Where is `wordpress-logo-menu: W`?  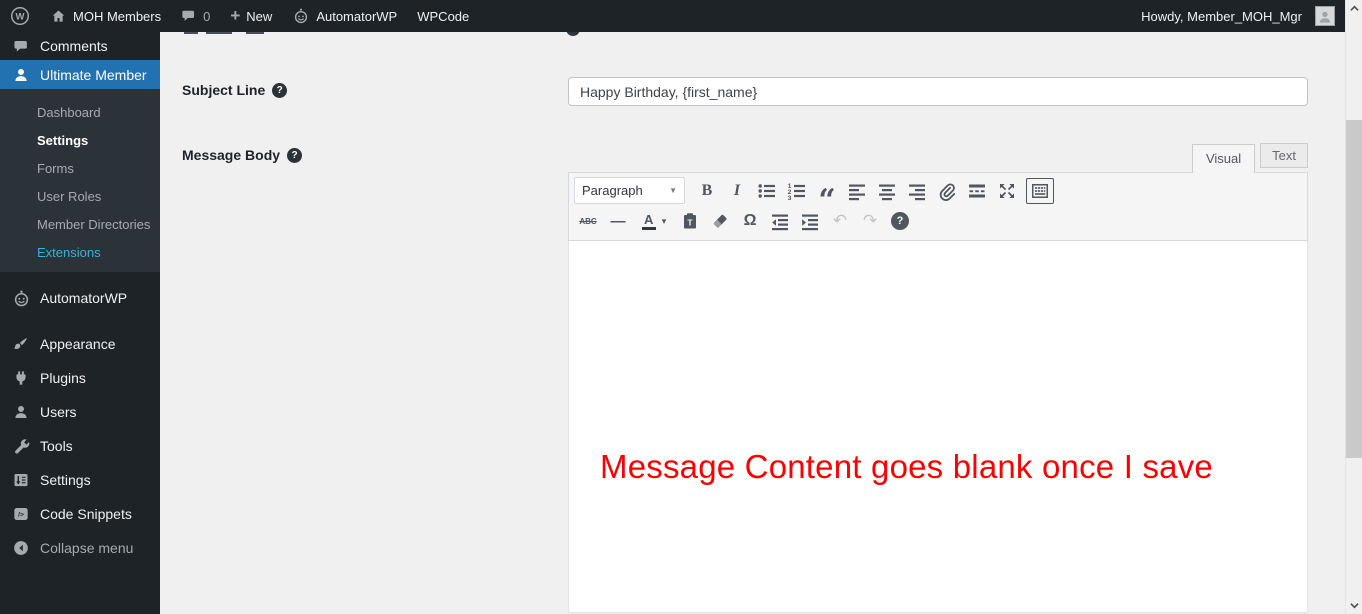
wordpress-logo-menu: W is located at coordinates (20, 16).